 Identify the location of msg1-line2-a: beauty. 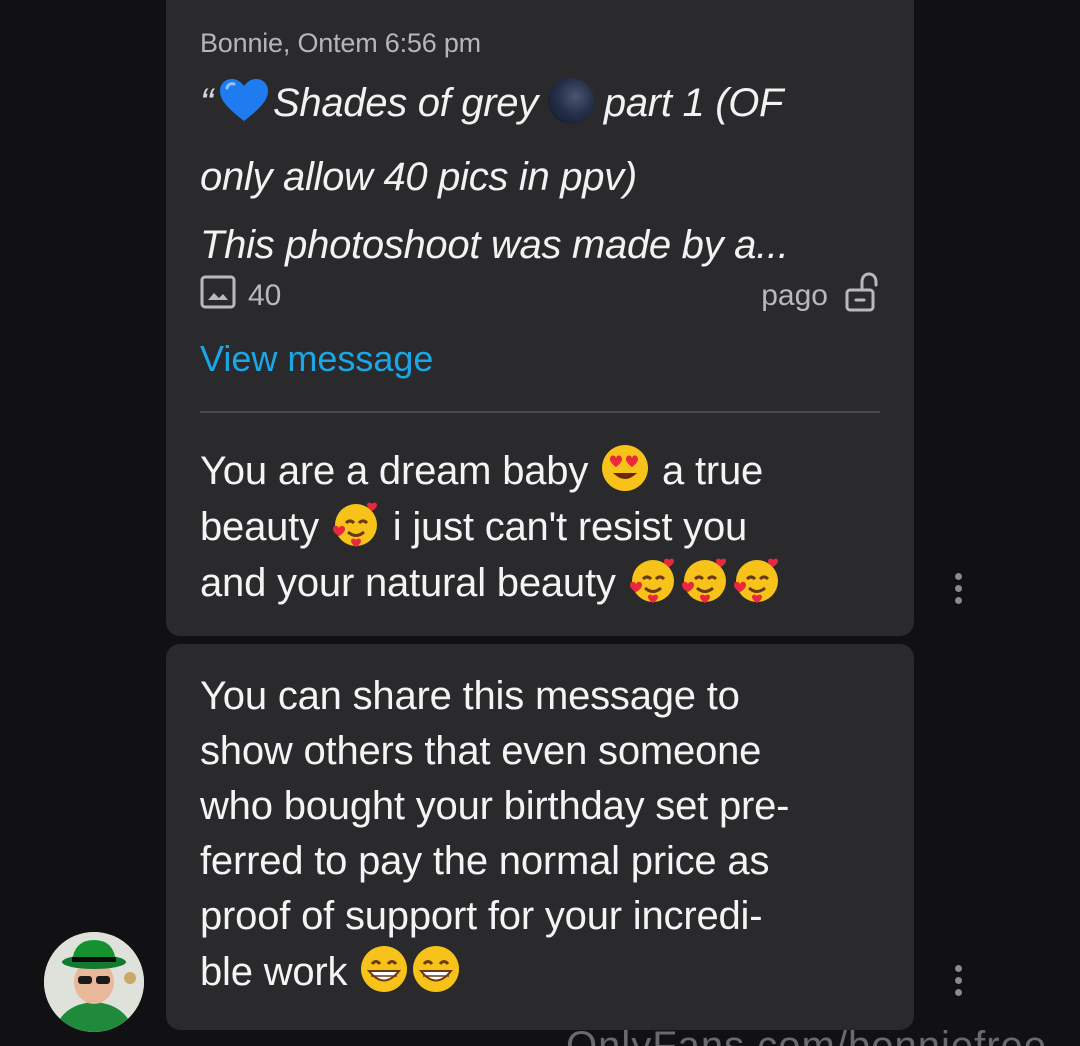
(259, 527).